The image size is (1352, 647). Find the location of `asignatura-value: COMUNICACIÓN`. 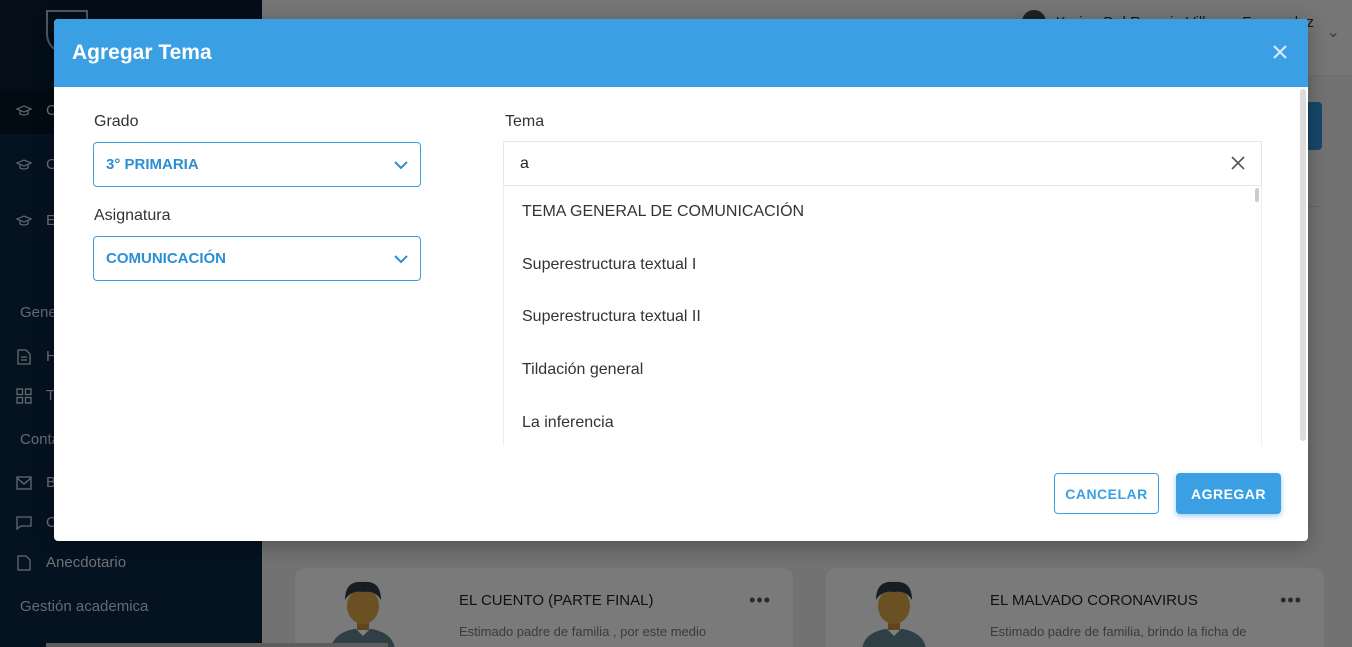

asignatura-value: COMUNICACIÓN is located at coordinates (166, 258).